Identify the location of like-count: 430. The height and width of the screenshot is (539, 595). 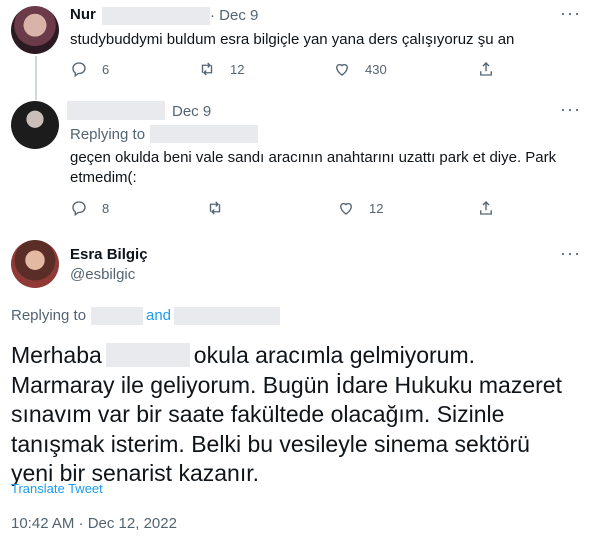
(376, 69).